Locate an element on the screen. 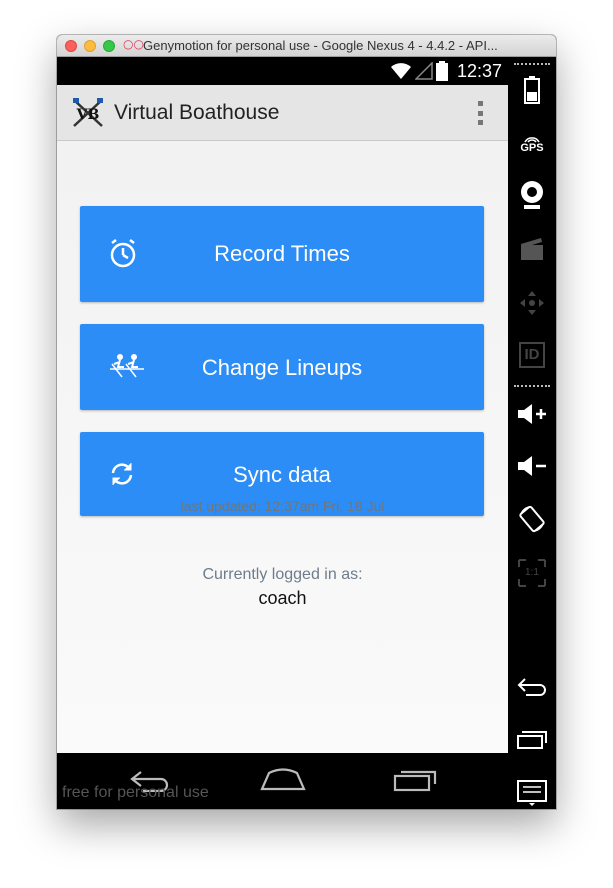 This screenshot has height=888, width=613. change-lineups-label: Change Lineups is located at coordinates (282, 367).